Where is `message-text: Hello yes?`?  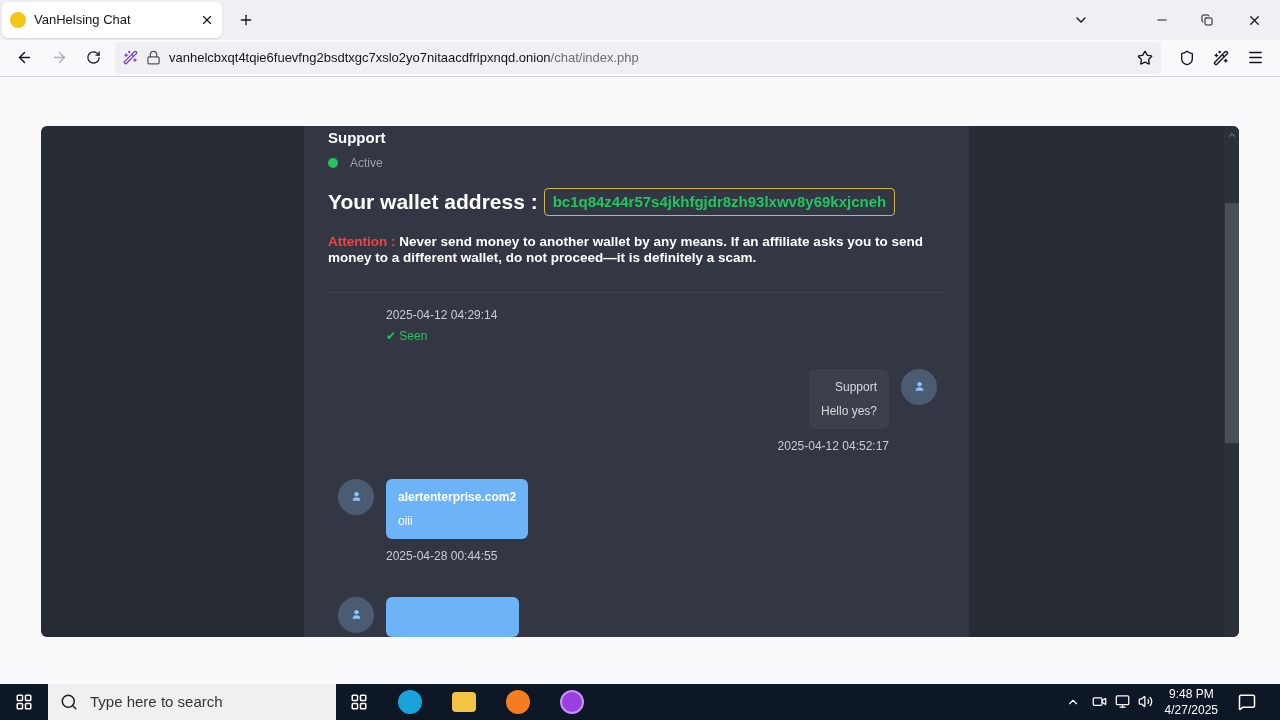 message-text: Hello yes? is located at coordinates (848, 411).